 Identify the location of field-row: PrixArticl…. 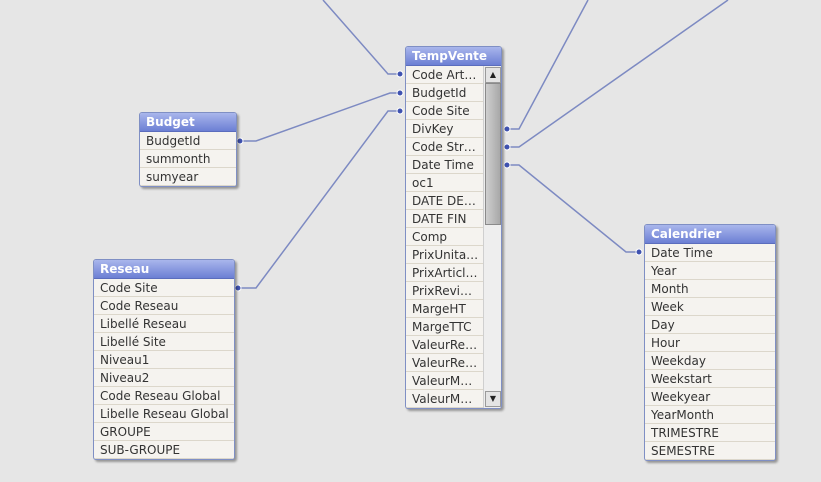
(445, 273).